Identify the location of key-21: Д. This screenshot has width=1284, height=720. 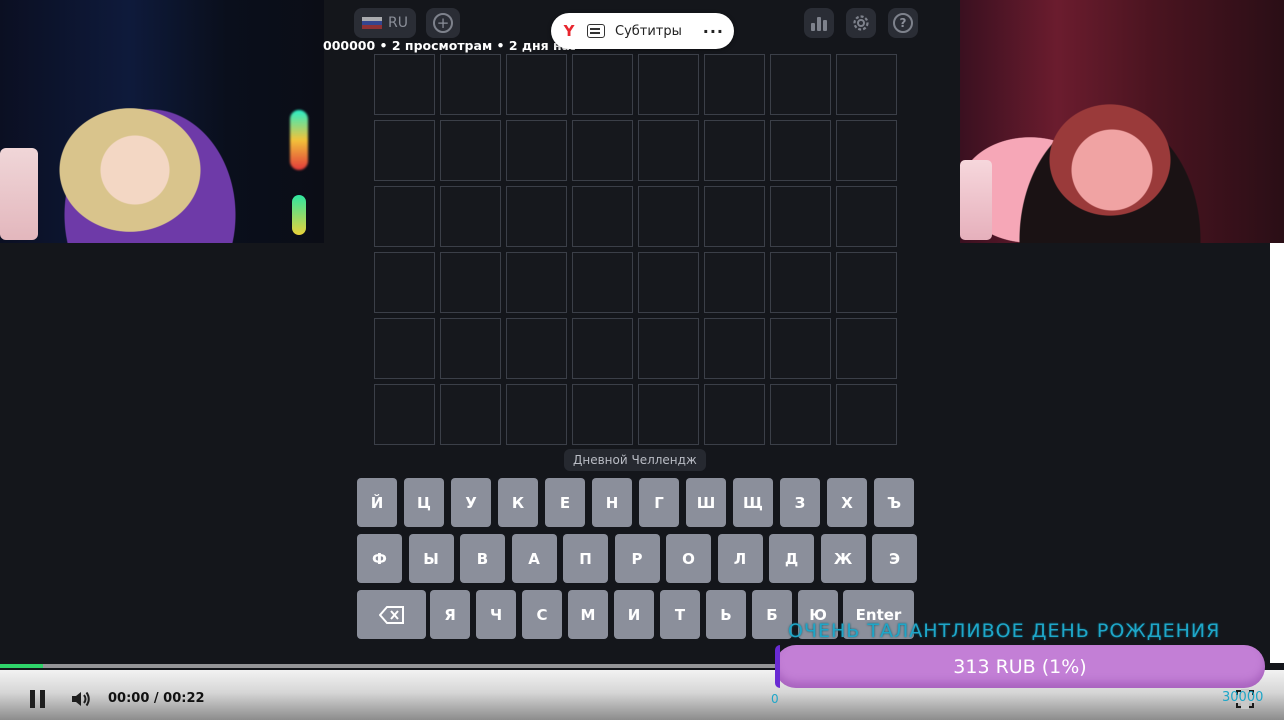
(791, 558).